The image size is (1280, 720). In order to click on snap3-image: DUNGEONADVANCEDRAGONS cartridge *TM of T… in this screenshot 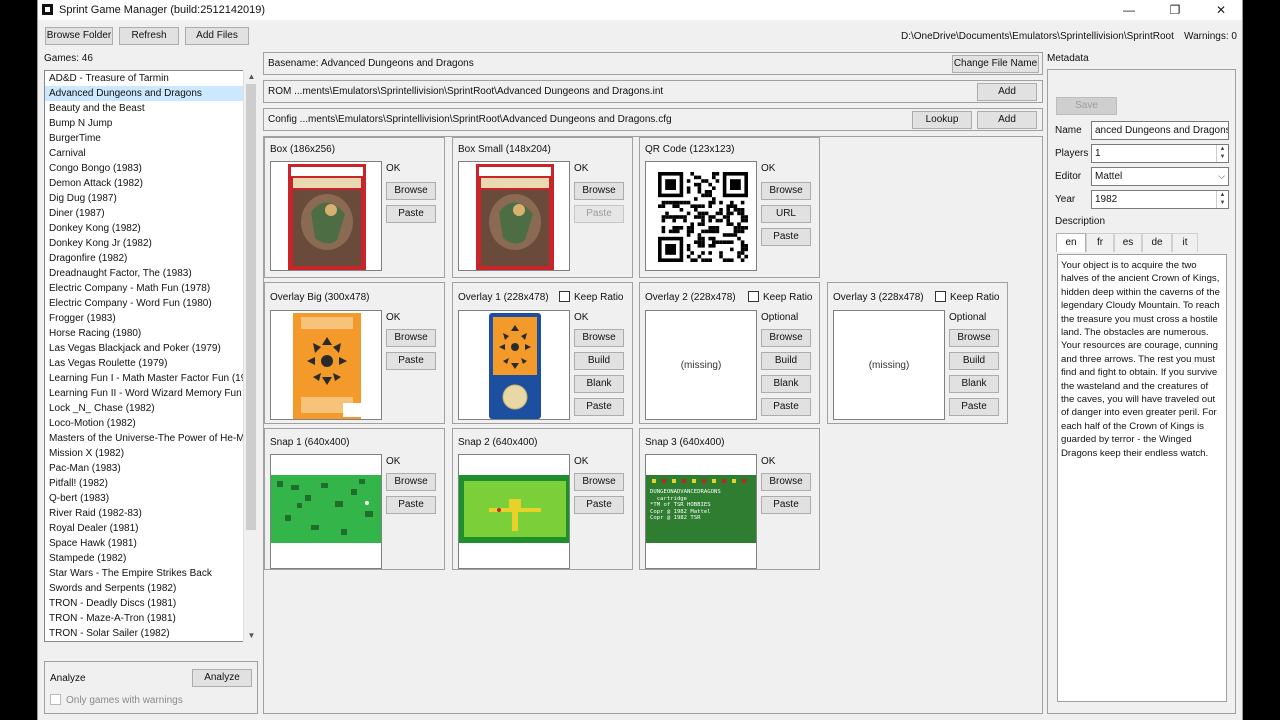, I will do `click(701, 511)`.